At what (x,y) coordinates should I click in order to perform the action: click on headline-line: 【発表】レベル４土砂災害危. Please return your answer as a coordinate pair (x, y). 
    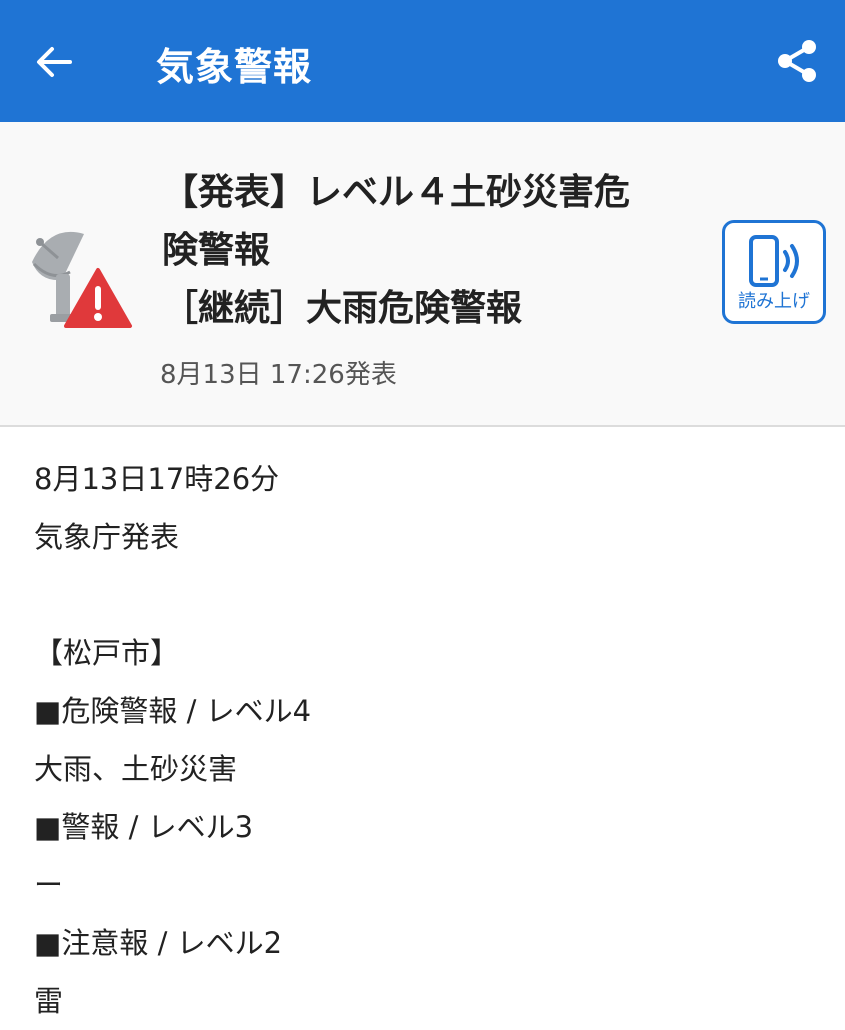
    Looking at the image, I should click on (396, 192).